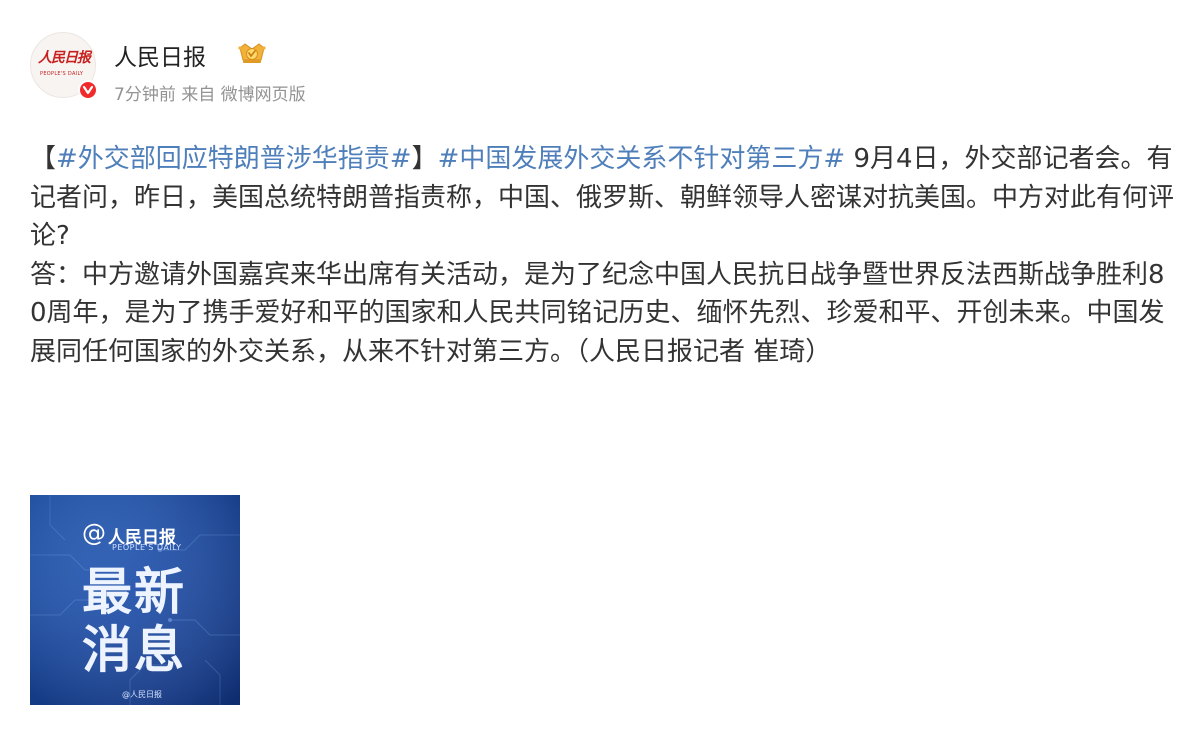 The width and height of the screenshot is (1200, 740). I want to click on image-watermark: @人民日报, so click(142, 694).